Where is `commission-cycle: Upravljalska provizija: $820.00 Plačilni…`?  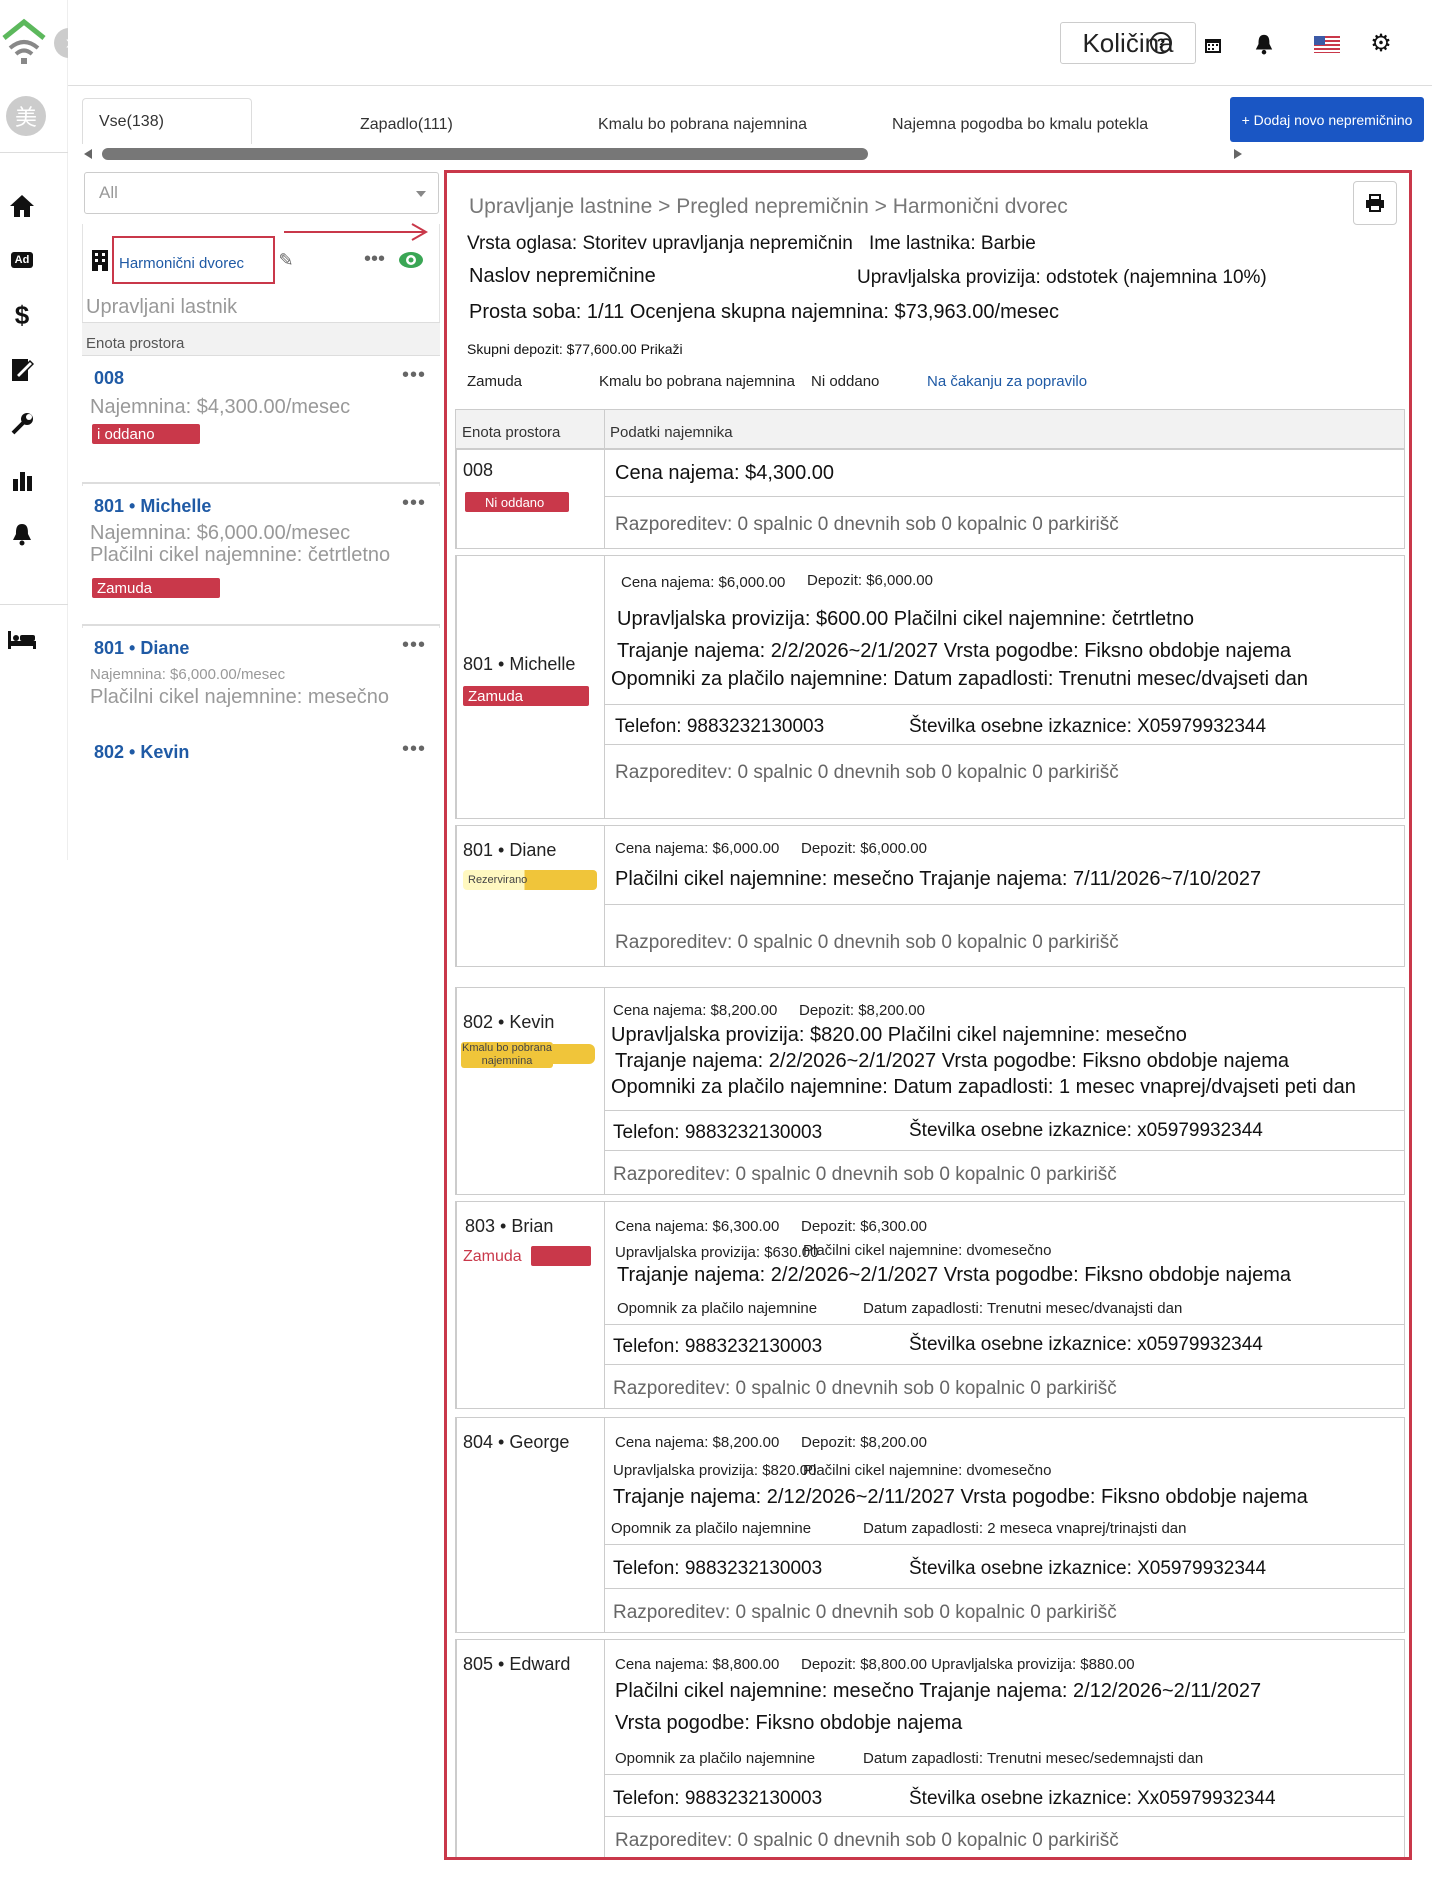
commission-cycle: Upravljalska provizija: $820.00 Plačilni… is located at coordinates (899, 1035).